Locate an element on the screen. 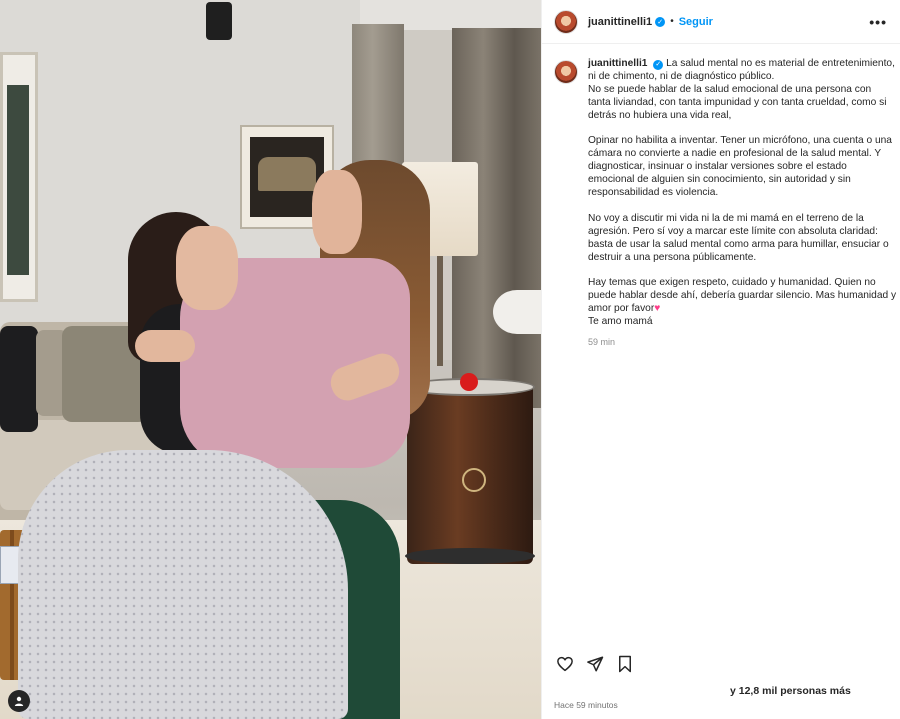 This screenshot has width=900, height=719. red-ball is located at coordinates (469, 382).